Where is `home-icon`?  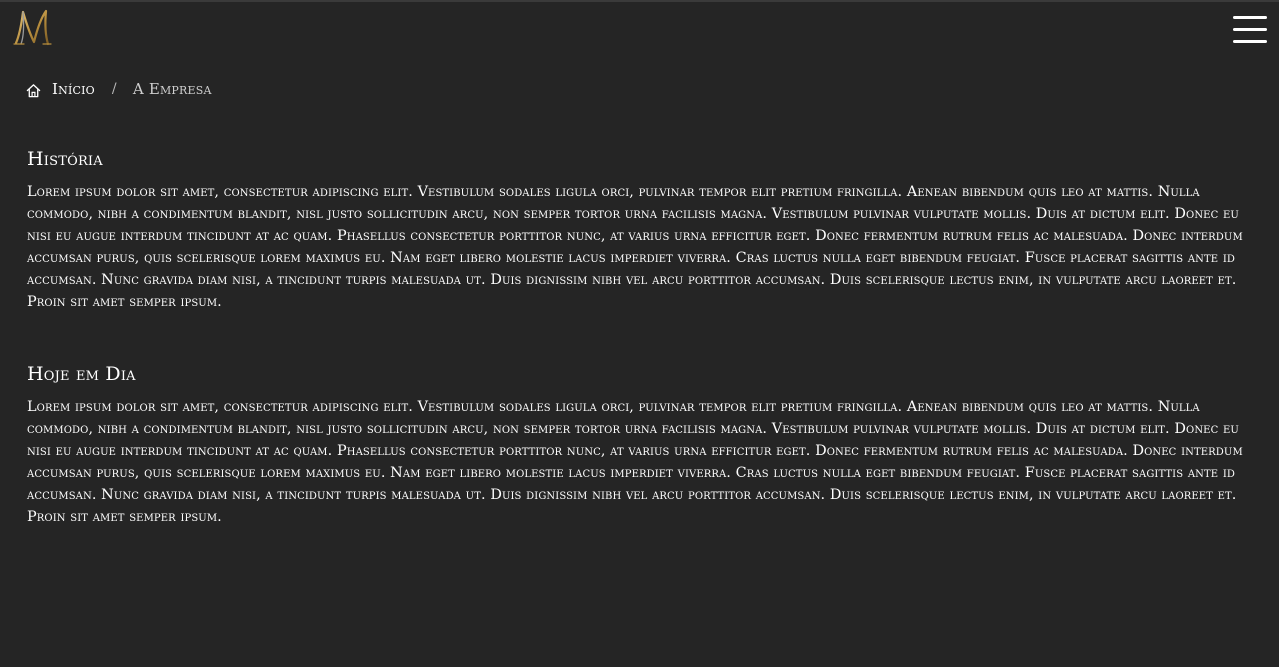
home-icon is located at coordinates (33, 90).